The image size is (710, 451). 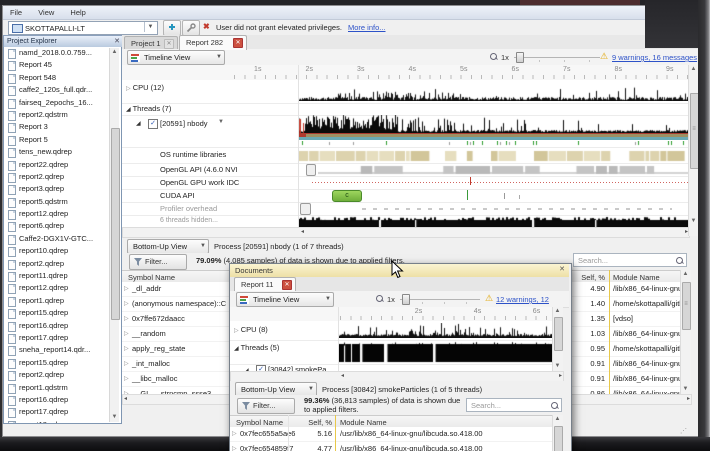 I want to click on project-file-item: report10.qdrep, so click(x=62, y=251).